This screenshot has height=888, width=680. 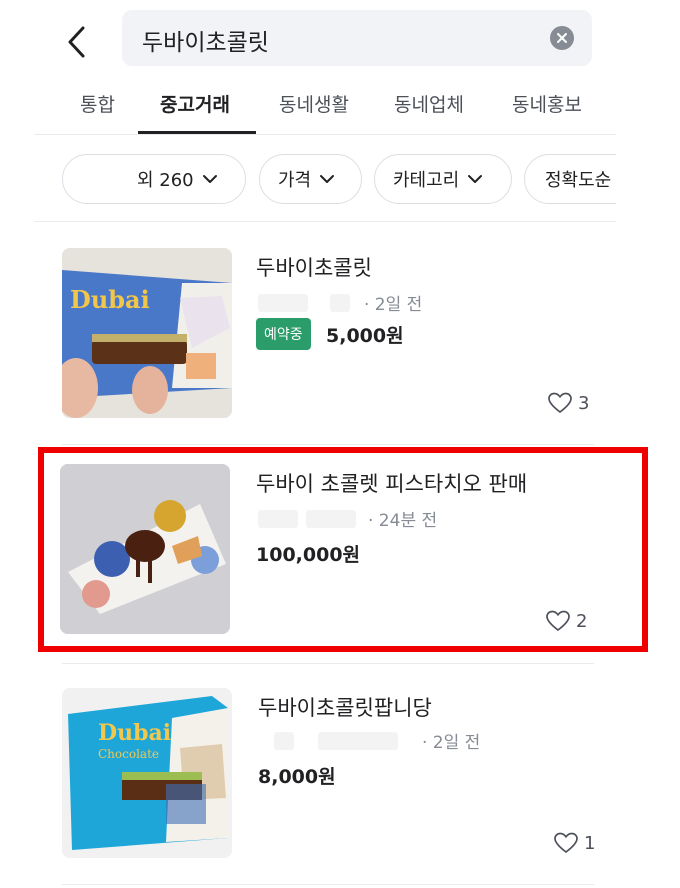 I want to click on category-tabs: 통합 중고거래 동네생활 동네업체 동네홍보, so click(x=325, y=106).